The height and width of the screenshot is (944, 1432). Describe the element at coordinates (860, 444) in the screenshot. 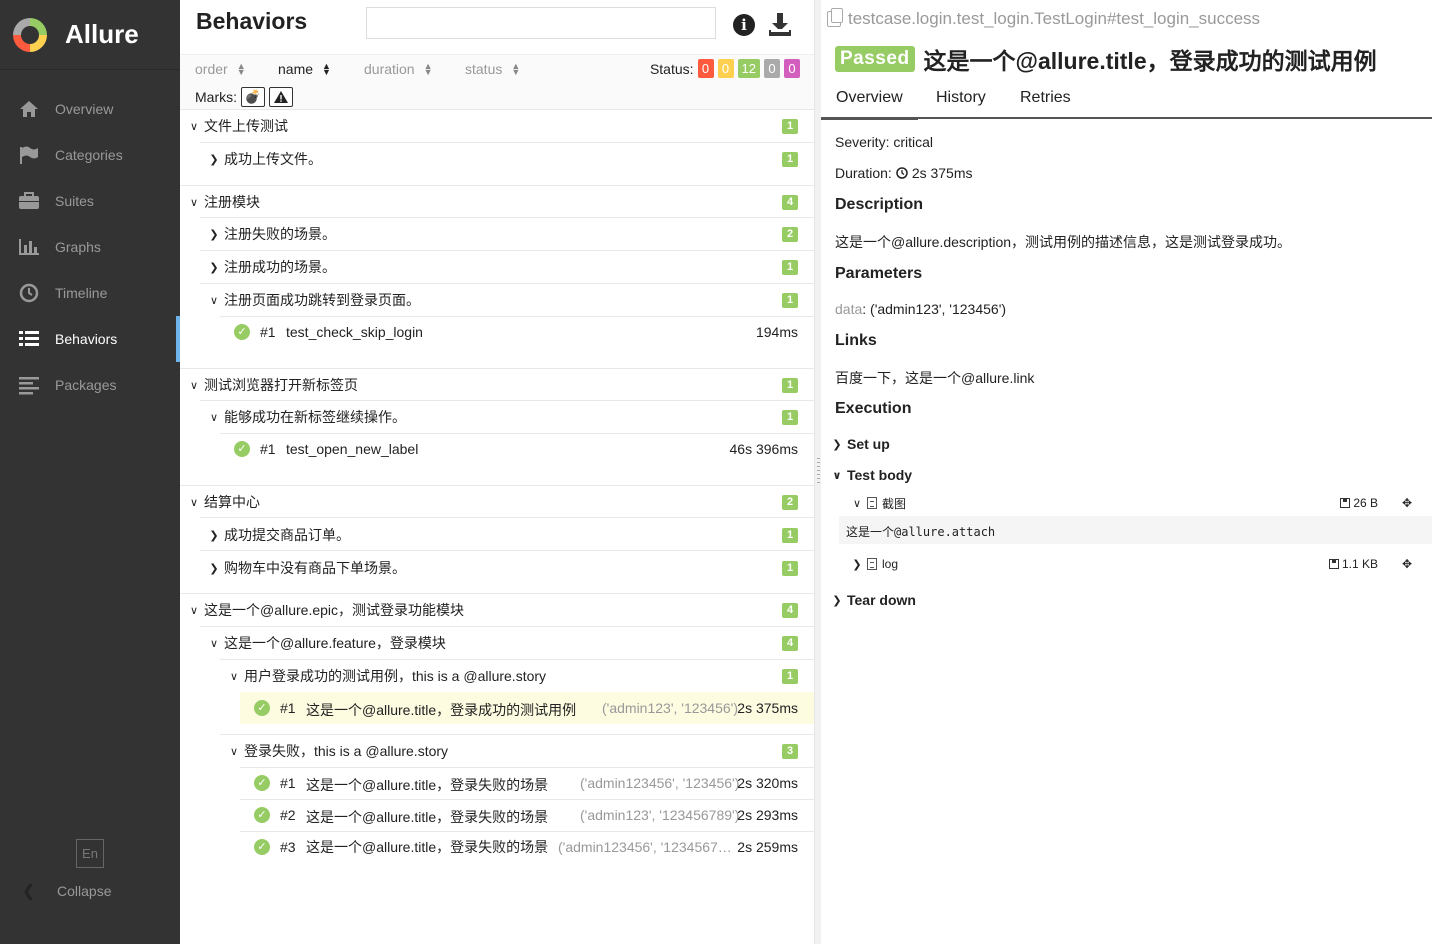

I see `setup-toggle: ❯ Set up` at that location.